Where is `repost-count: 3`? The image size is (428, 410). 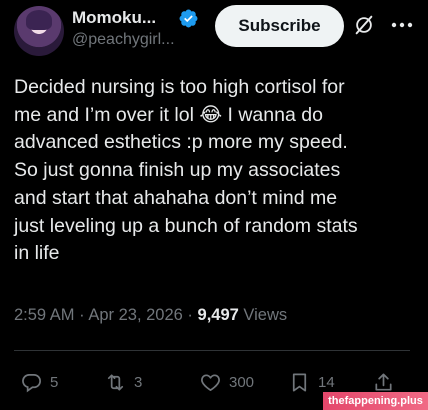 repost-count: 3 is located at coordinates (138, 382).